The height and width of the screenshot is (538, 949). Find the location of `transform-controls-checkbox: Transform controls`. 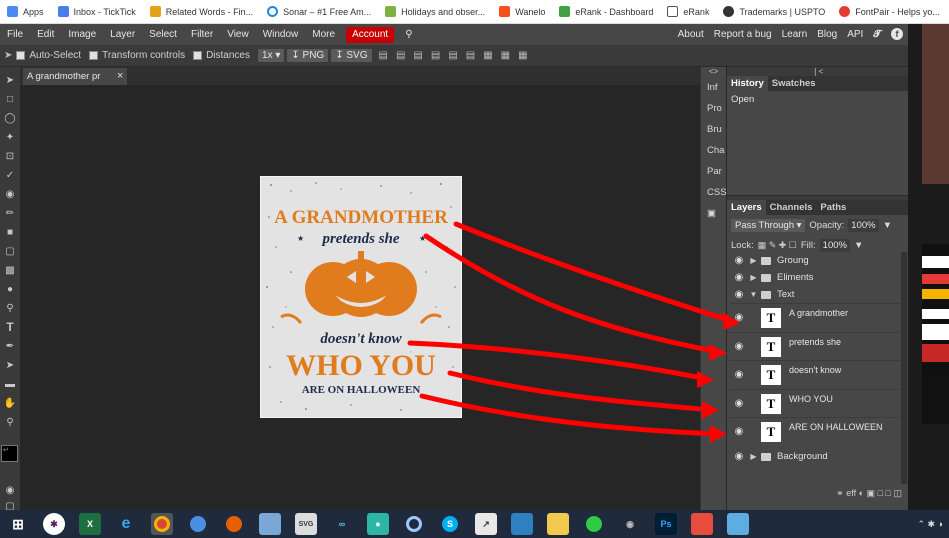

transform-controls-checkbox: Transform controls is located at coordinates (137, 55).